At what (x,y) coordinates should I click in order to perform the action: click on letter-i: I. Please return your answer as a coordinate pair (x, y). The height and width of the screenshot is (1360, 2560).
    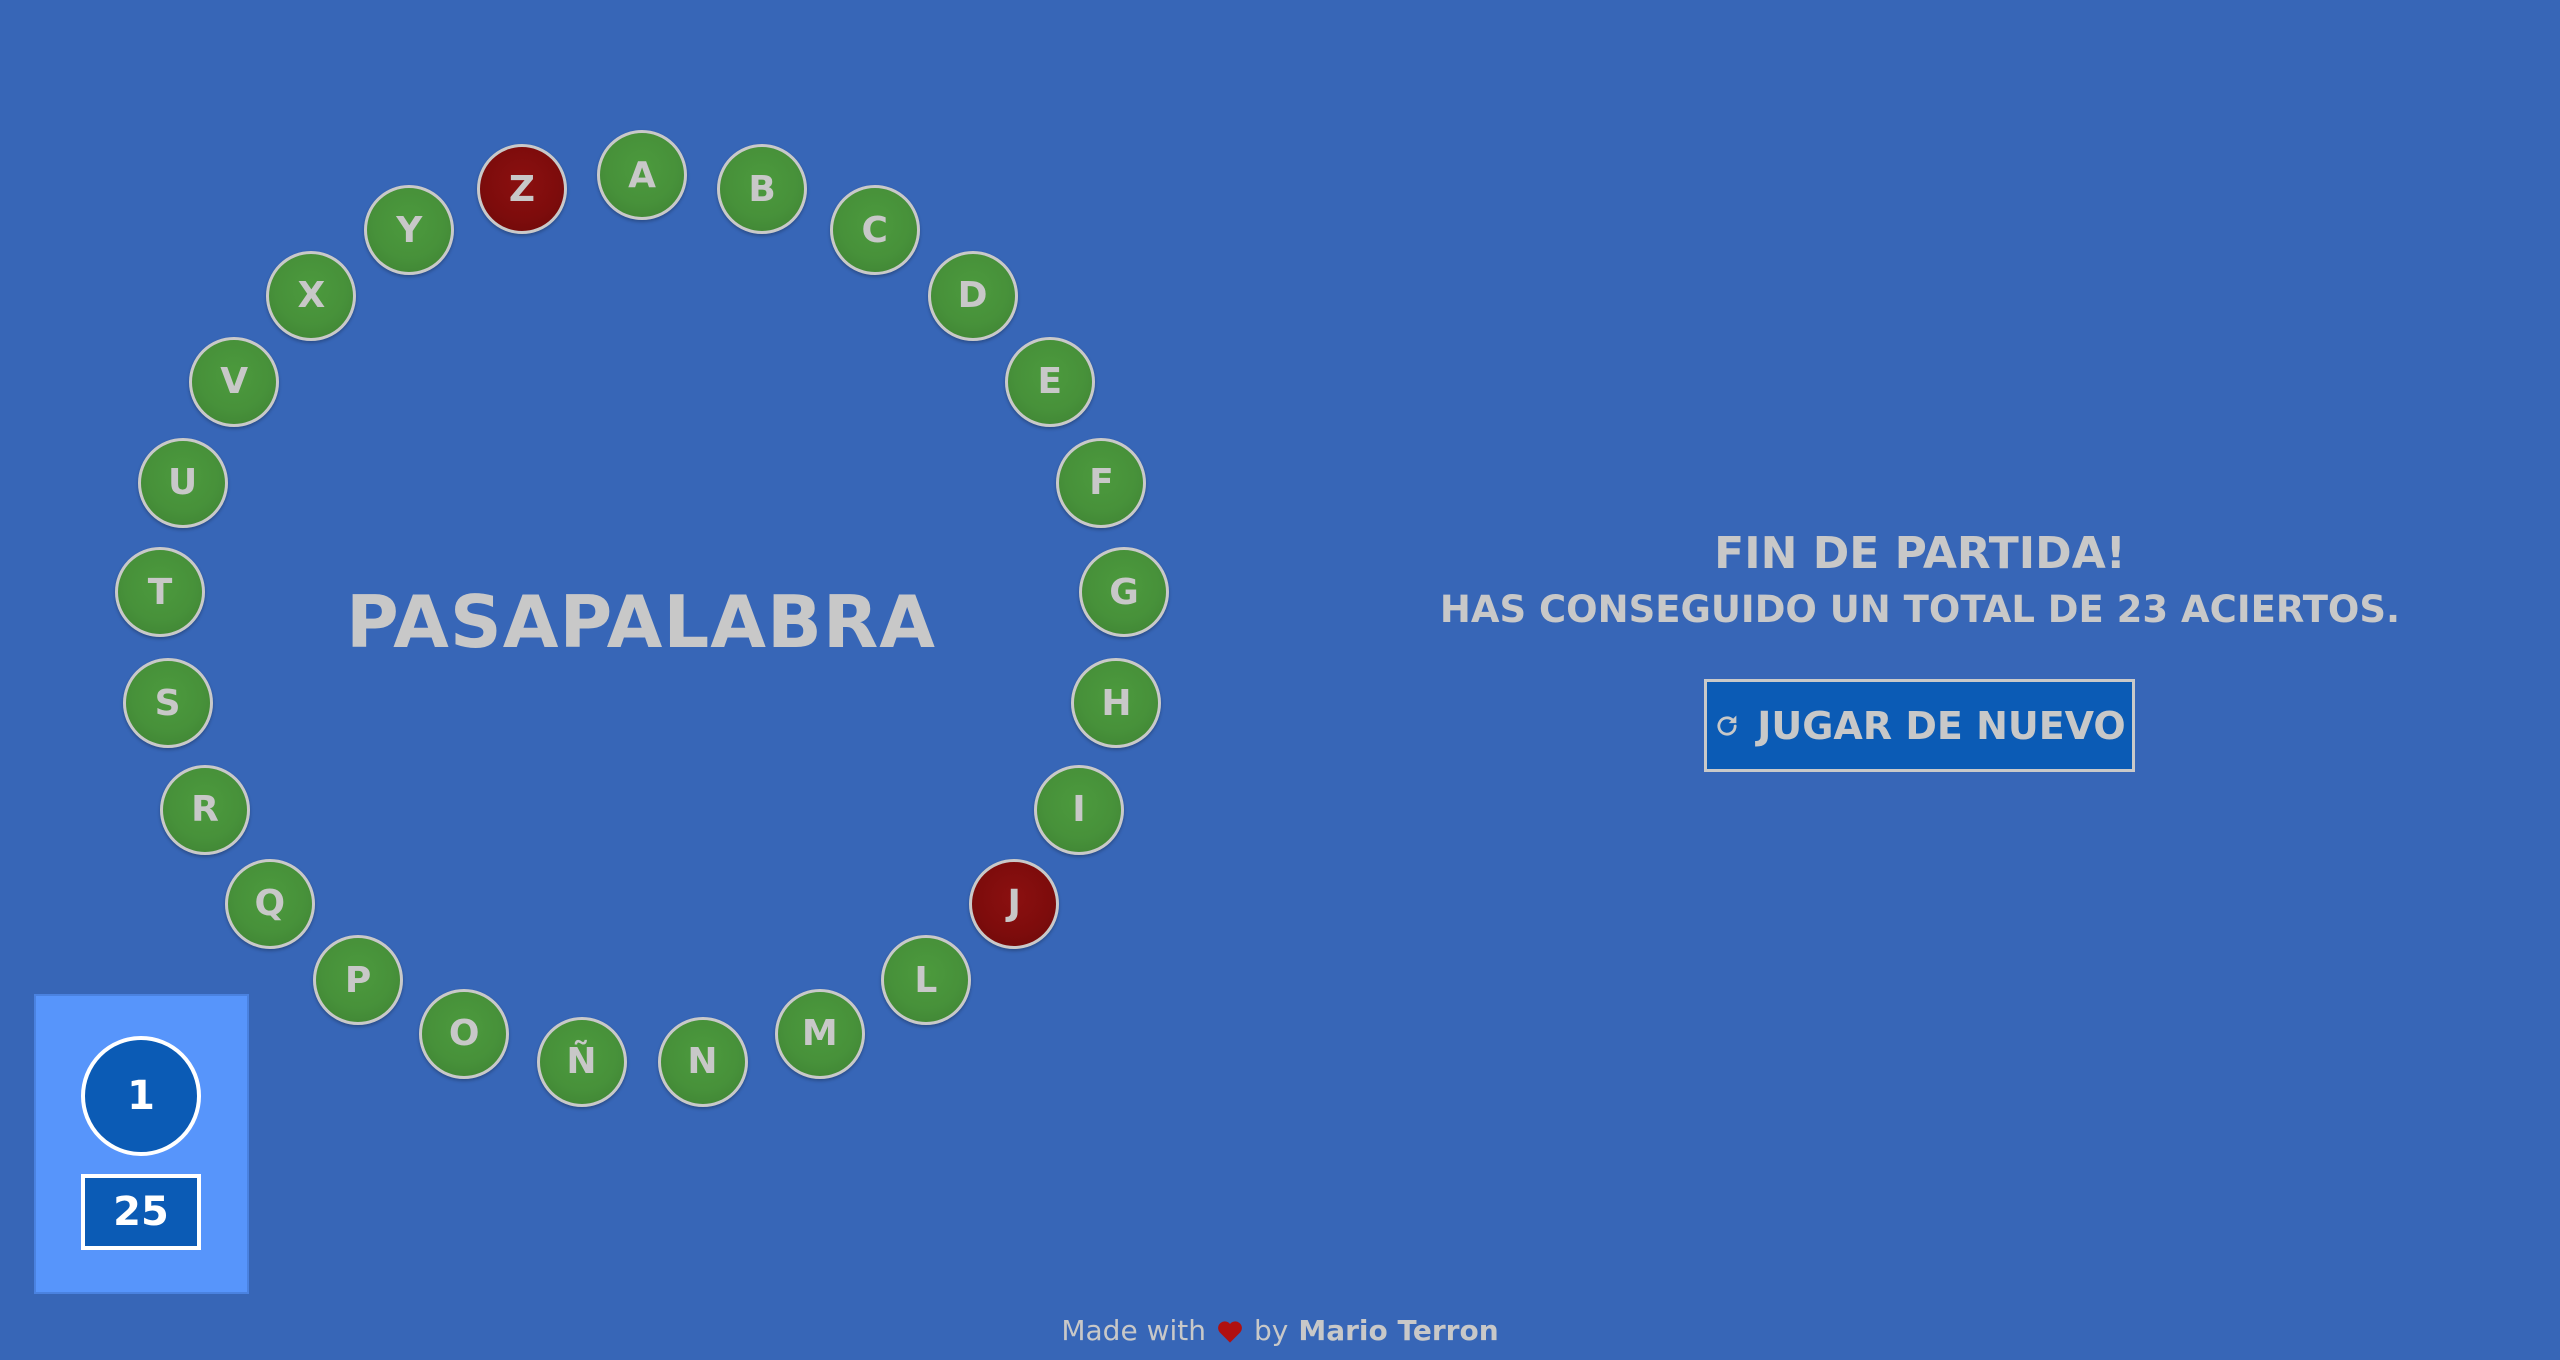
    Looking at the image, I should click on (1079, 809).